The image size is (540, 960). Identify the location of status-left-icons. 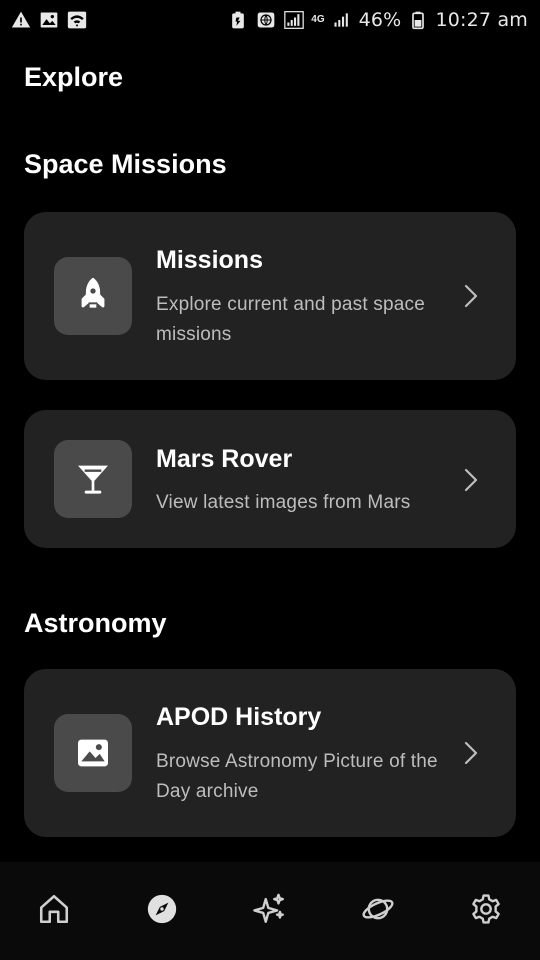
(49, 20).